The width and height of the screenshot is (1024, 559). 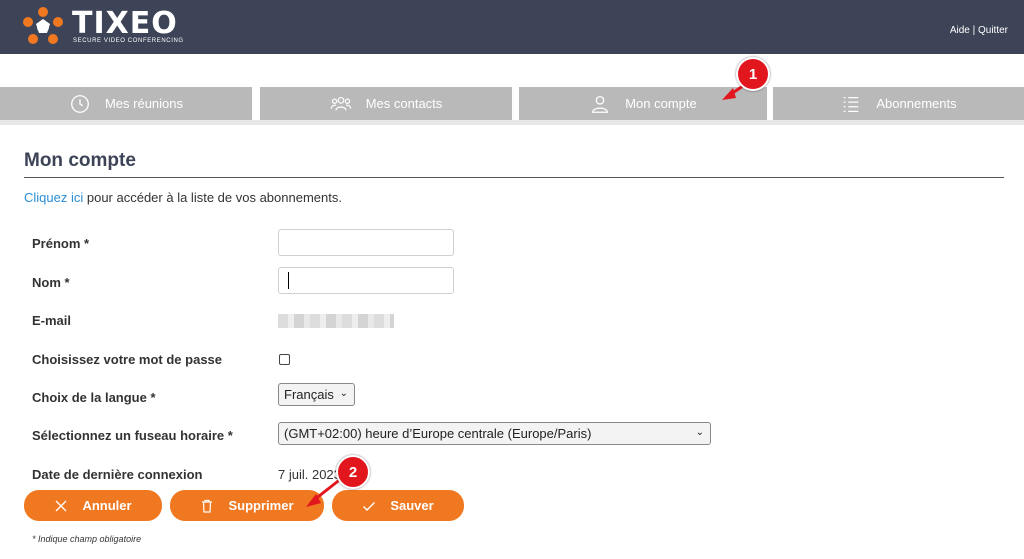 What do you see at coordinates (128, 41) in the screenshot?
I see `logo-subtitle: SECURE VIDEO CONFERENCING` at bounding box center [128, 41].